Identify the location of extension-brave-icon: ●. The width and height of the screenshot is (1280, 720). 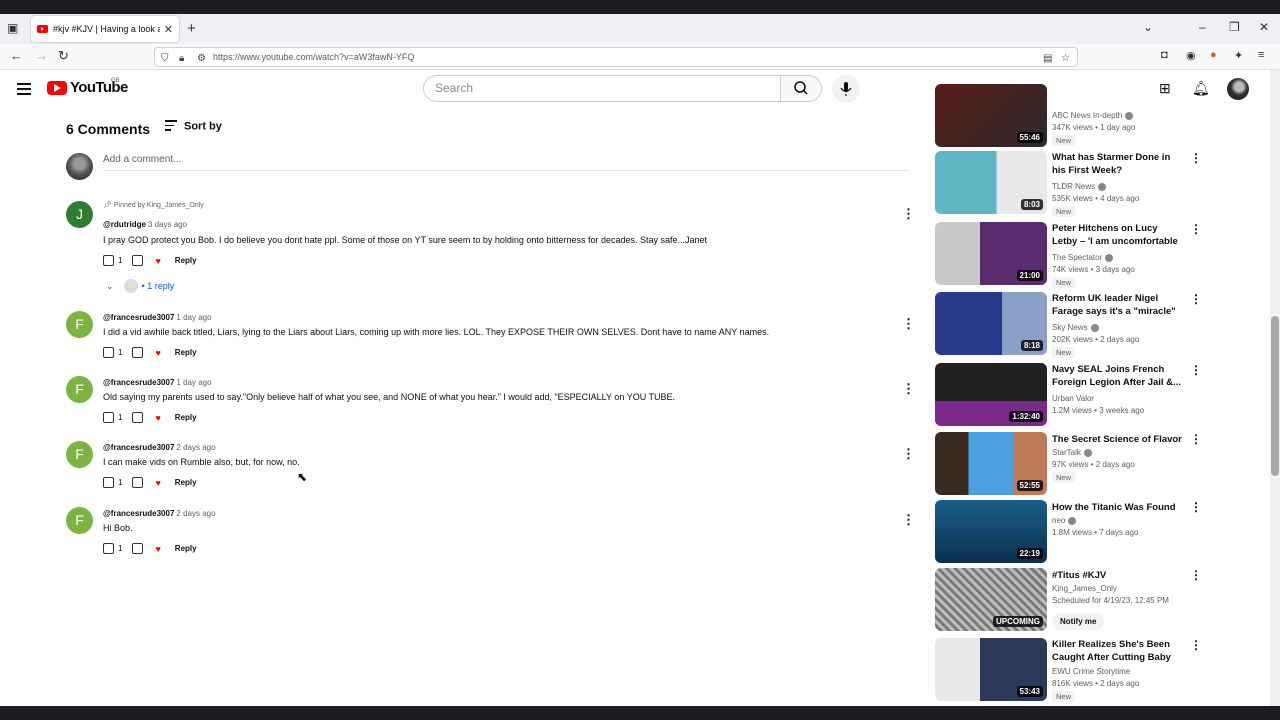
(1213, 55).